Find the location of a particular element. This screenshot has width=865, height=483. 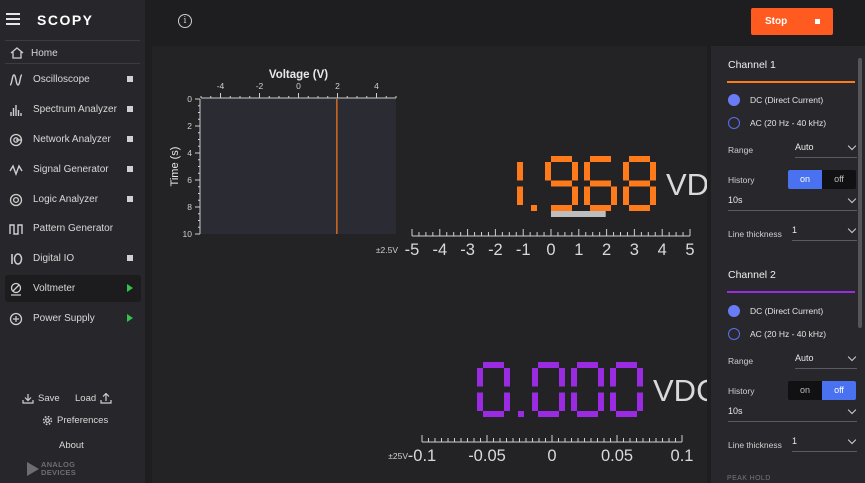

analog-devices-logo: ANALOG DEVICES is located at coordinates (51, 468).